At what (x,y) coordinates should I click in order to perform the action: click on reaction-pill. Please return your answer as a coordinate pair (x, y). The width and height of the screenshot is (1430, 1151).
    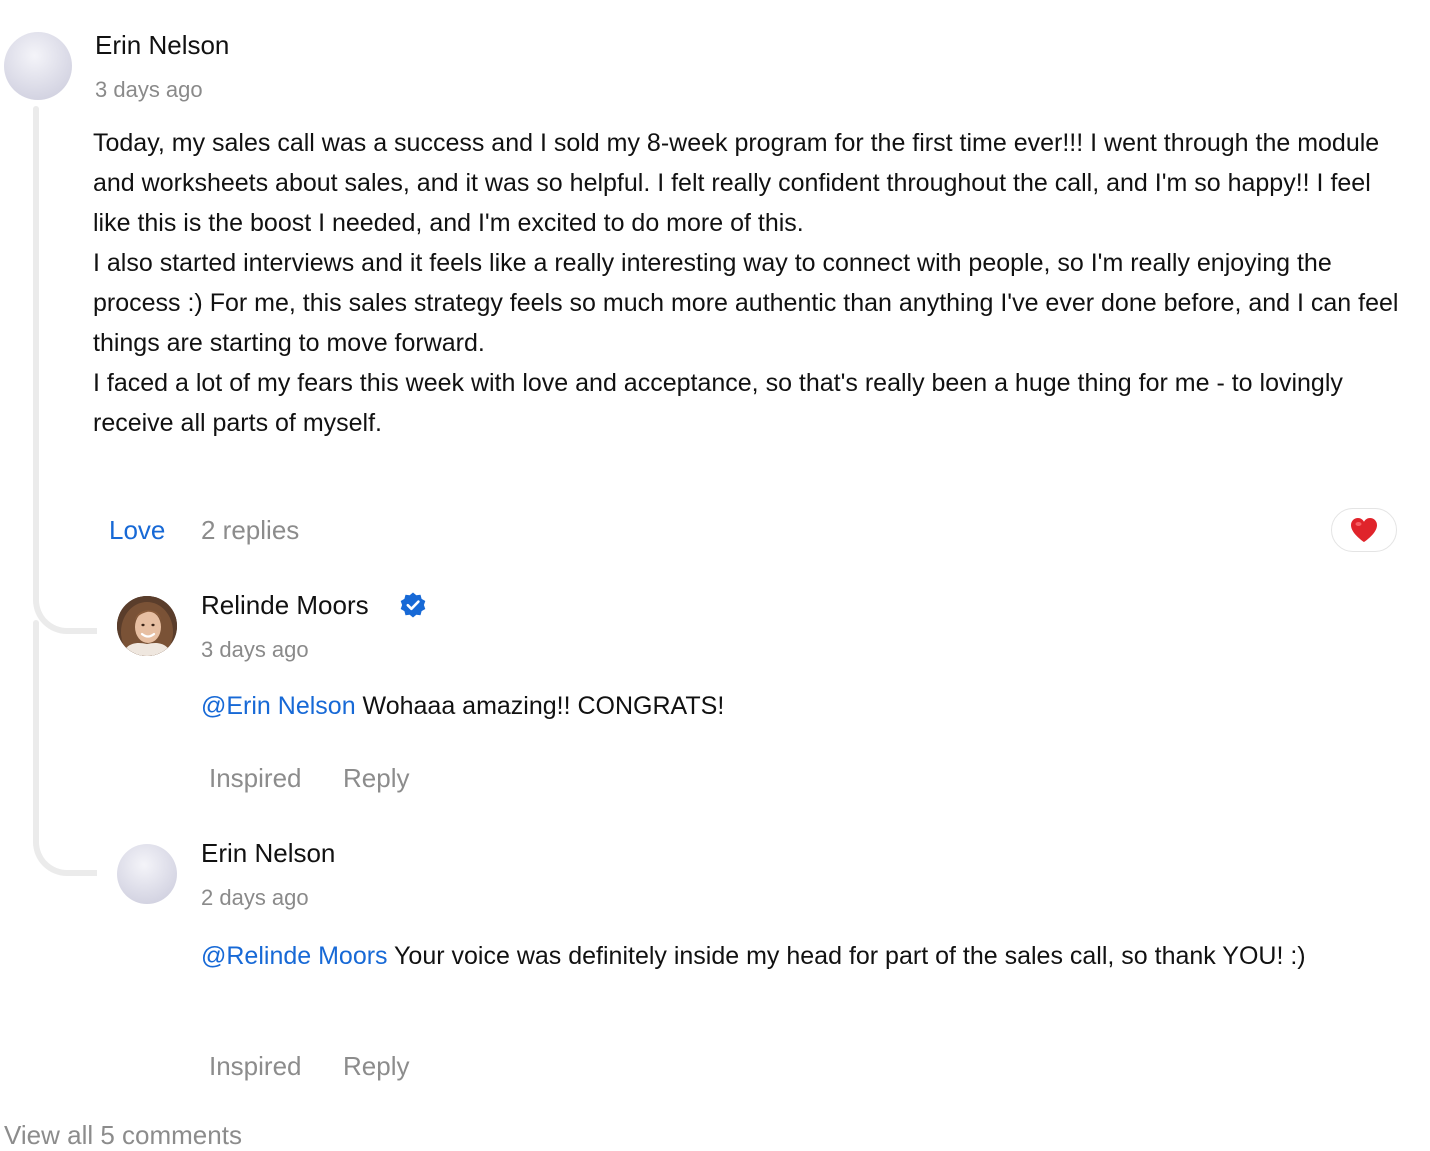
    Looking at the image, I should click on (1364, 530).